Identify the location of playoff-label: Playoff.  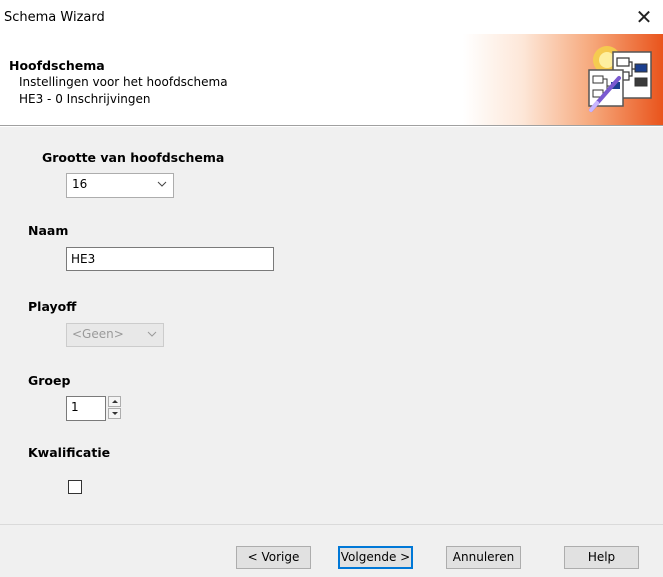
(52, 306).